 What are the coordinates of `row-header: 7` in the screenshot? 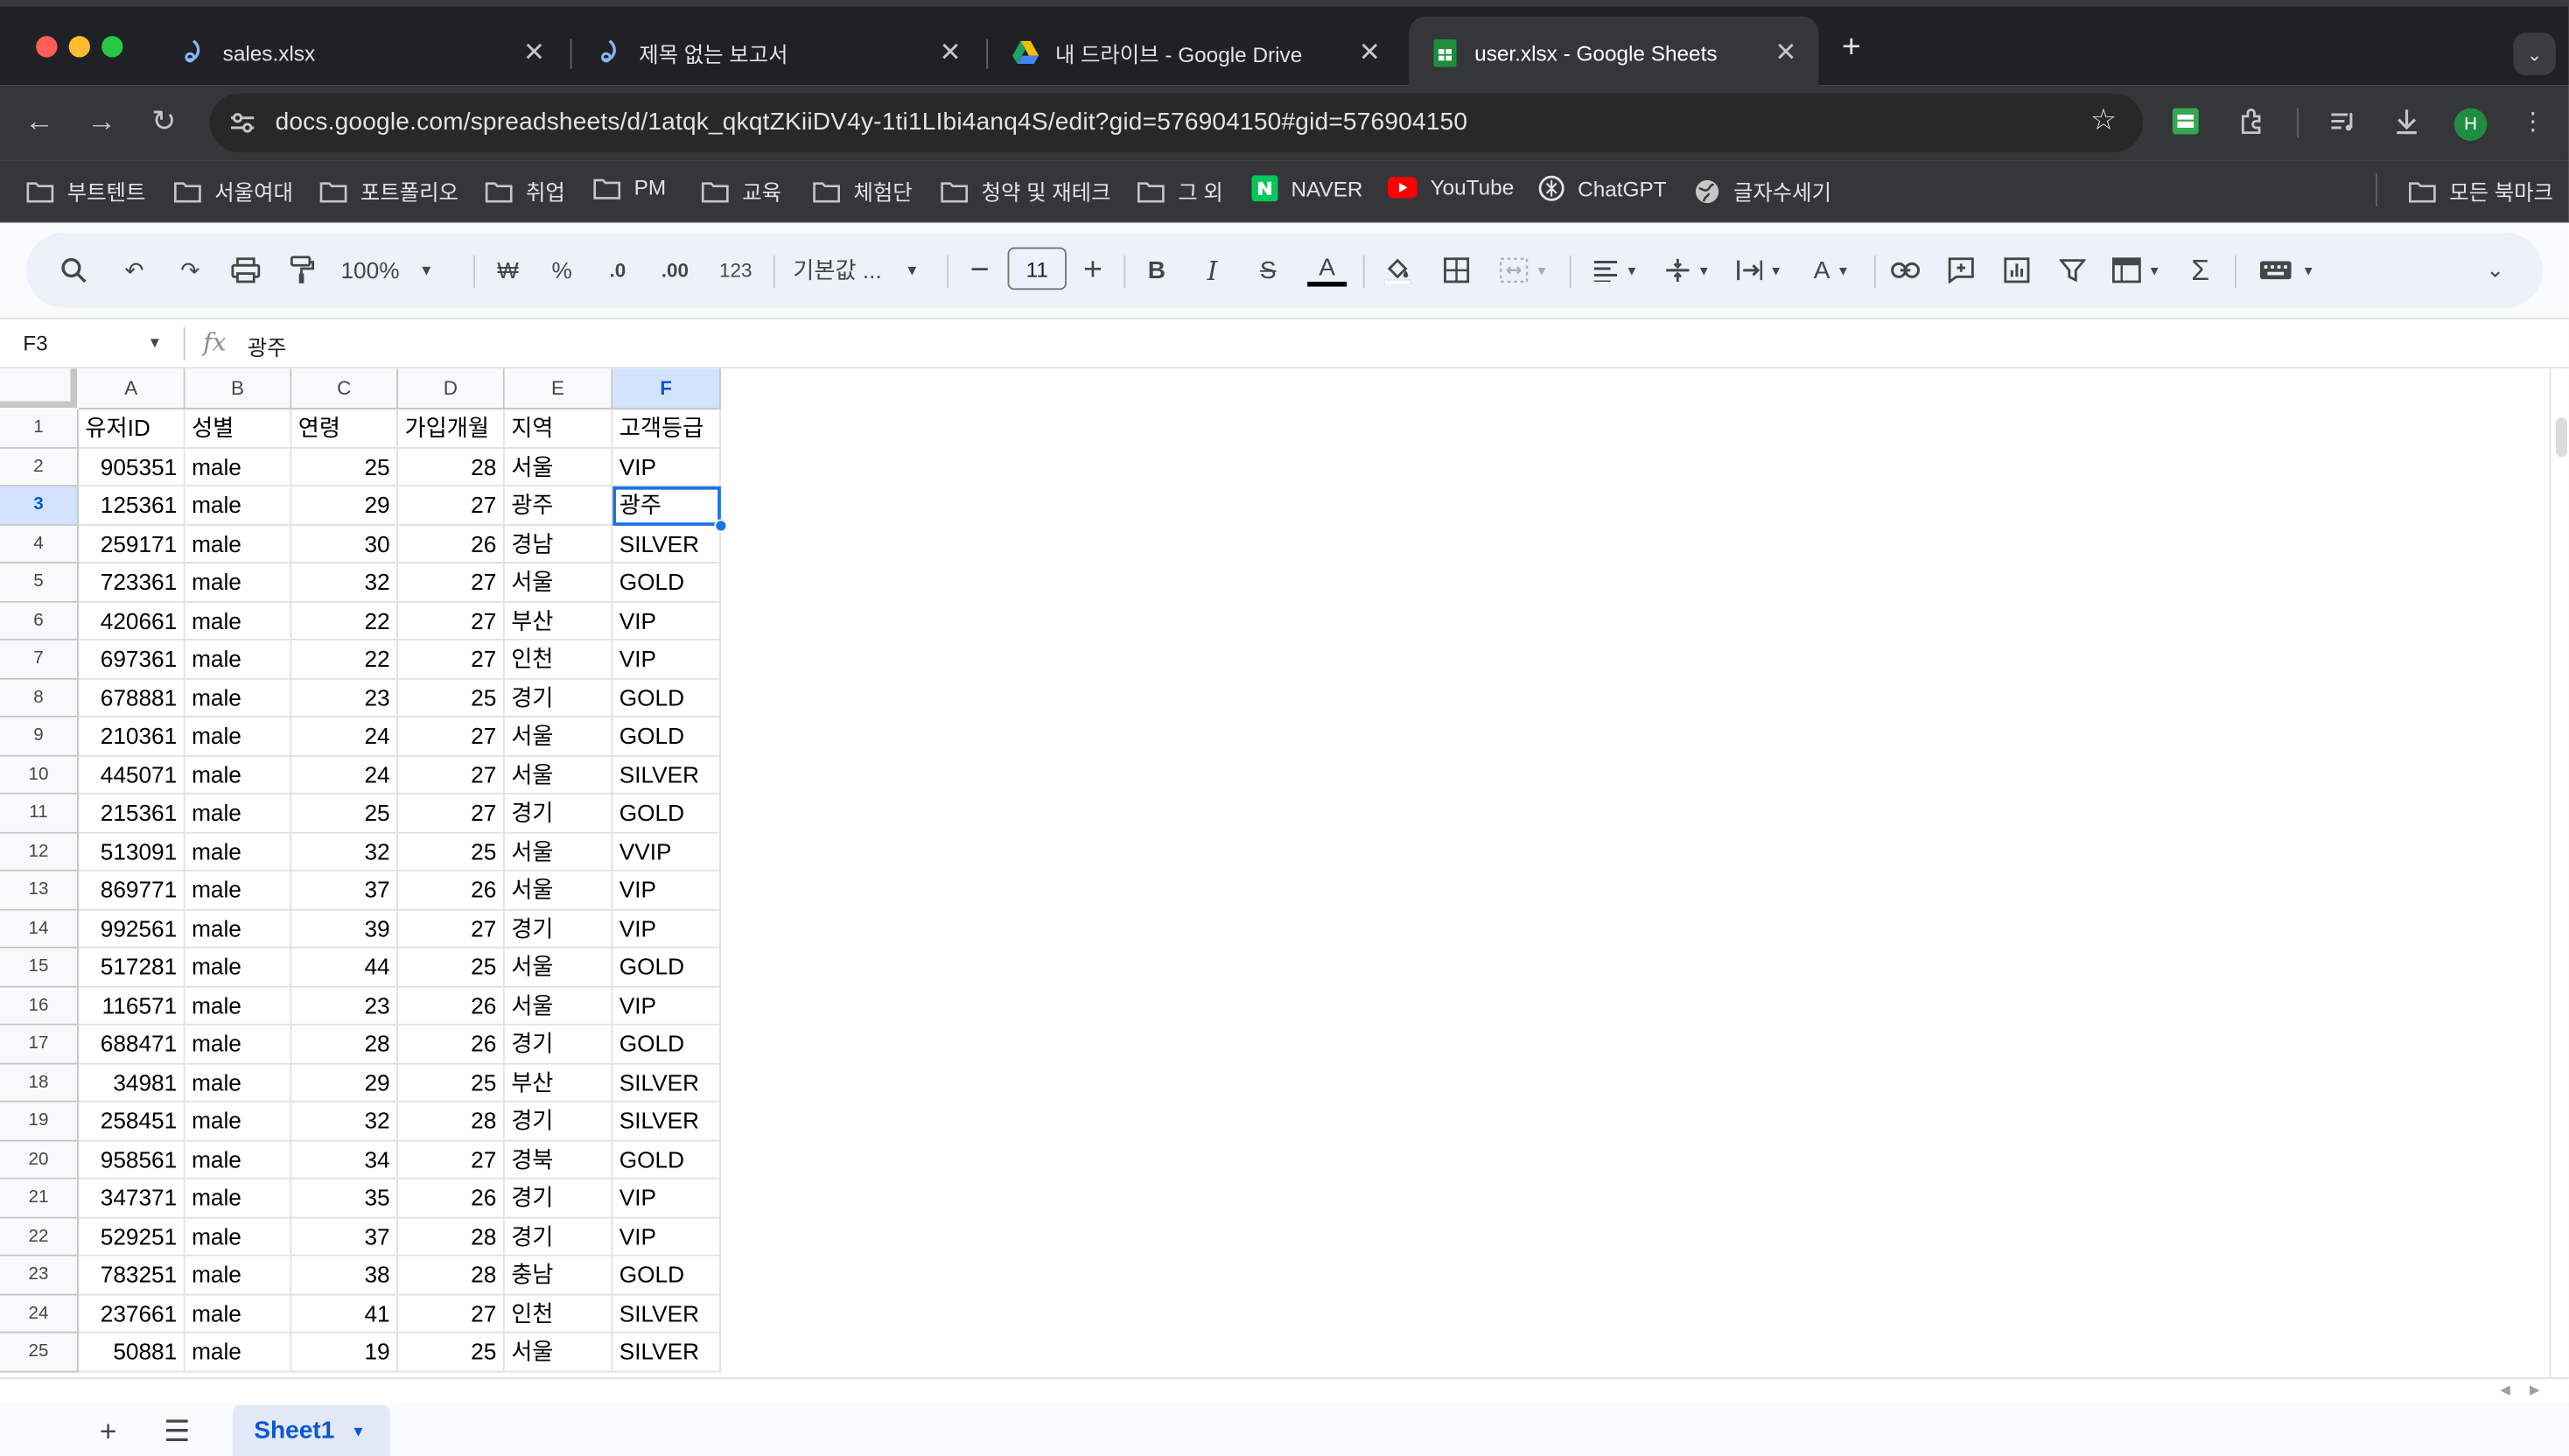 It's located at (39, 659).